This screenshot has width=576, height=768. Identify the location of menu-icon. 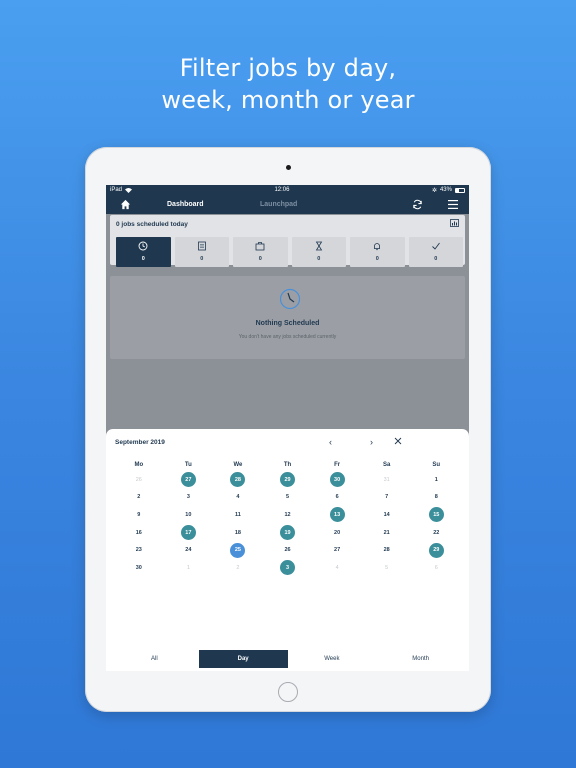
(453, 204).